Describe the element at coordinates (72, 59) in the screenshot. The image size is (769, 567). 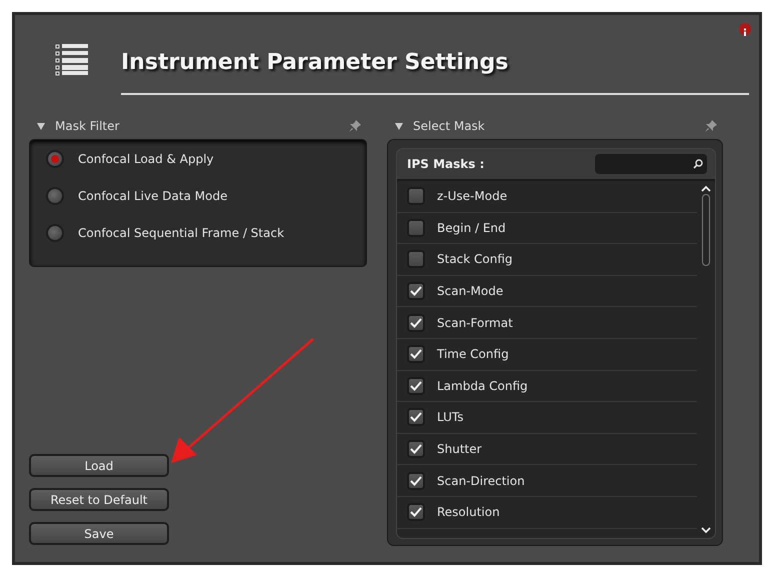
I see `list-settings-icon` at that location.